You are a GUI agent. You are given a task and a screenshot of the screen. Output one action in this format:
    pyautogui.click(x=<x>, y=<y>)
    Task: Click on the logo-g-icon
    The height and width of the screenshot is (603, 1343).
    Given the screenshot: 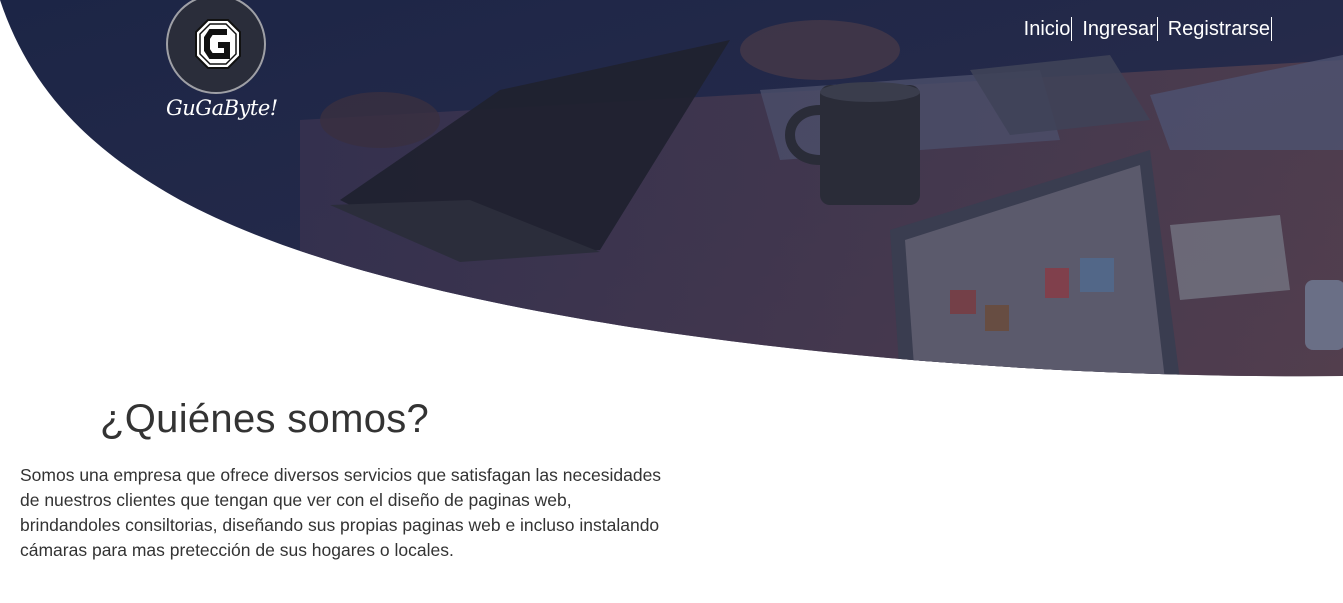 What is the action you would take?
    pyautogui.click(x=218, y=44)
    